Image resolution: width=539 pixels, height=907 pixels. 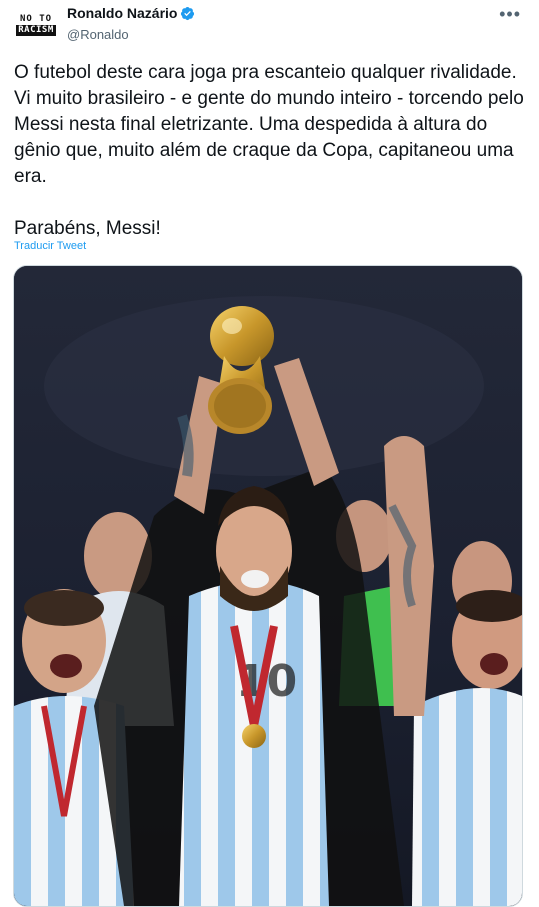 What do you see at coordinates (36, 30) in the screenshot?
I see `avatar-text-bottom: RACISM` at bounding box center [36, 30].